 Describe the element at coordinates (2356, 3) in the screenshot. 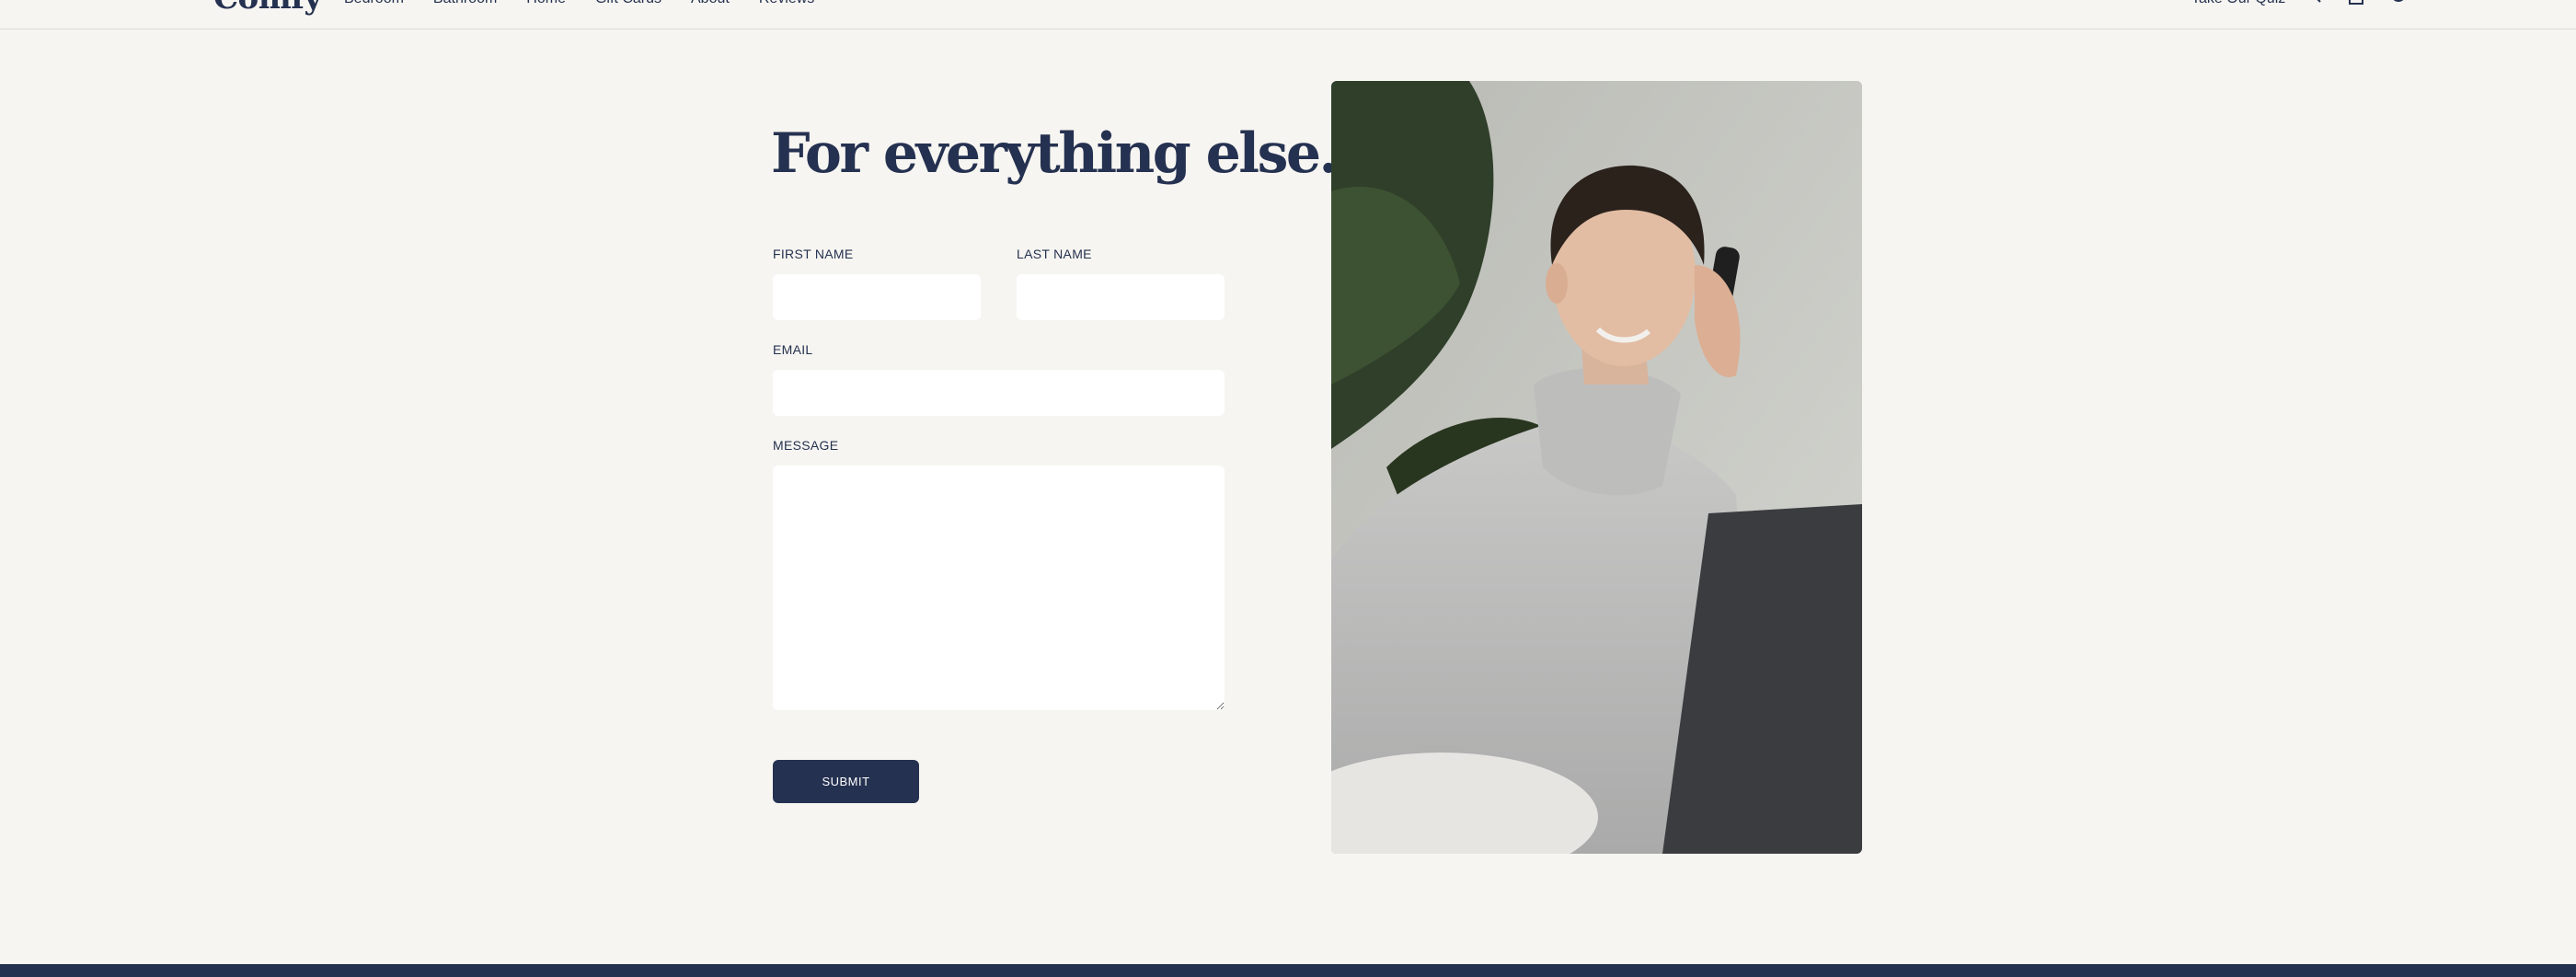

I see `bag-icon` at that location.